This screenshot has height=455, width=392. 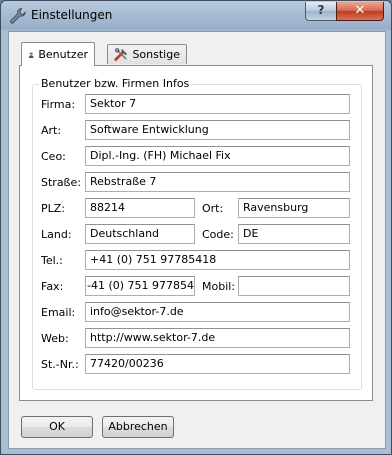 What do you see at coordinates (217, 260) in the screenshot?
I see `tel-field: +41 (0) 751 97785418` at bounding box center [217, 260].